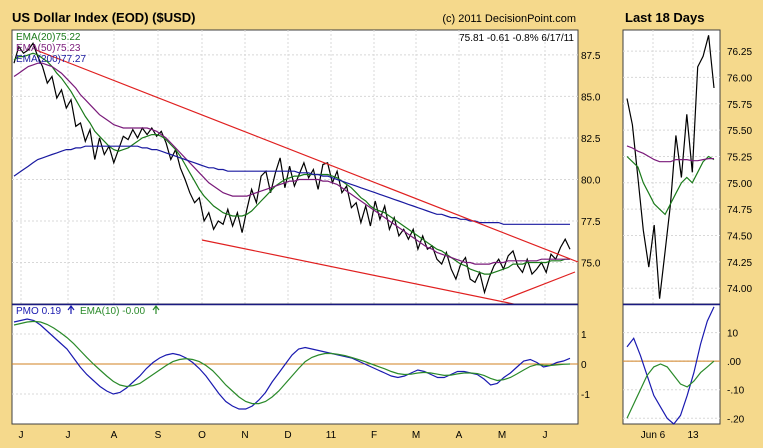 The width and height of the screenshot is (763, 448). I want to click on main-x-tick-label: S, so click(158, 435).